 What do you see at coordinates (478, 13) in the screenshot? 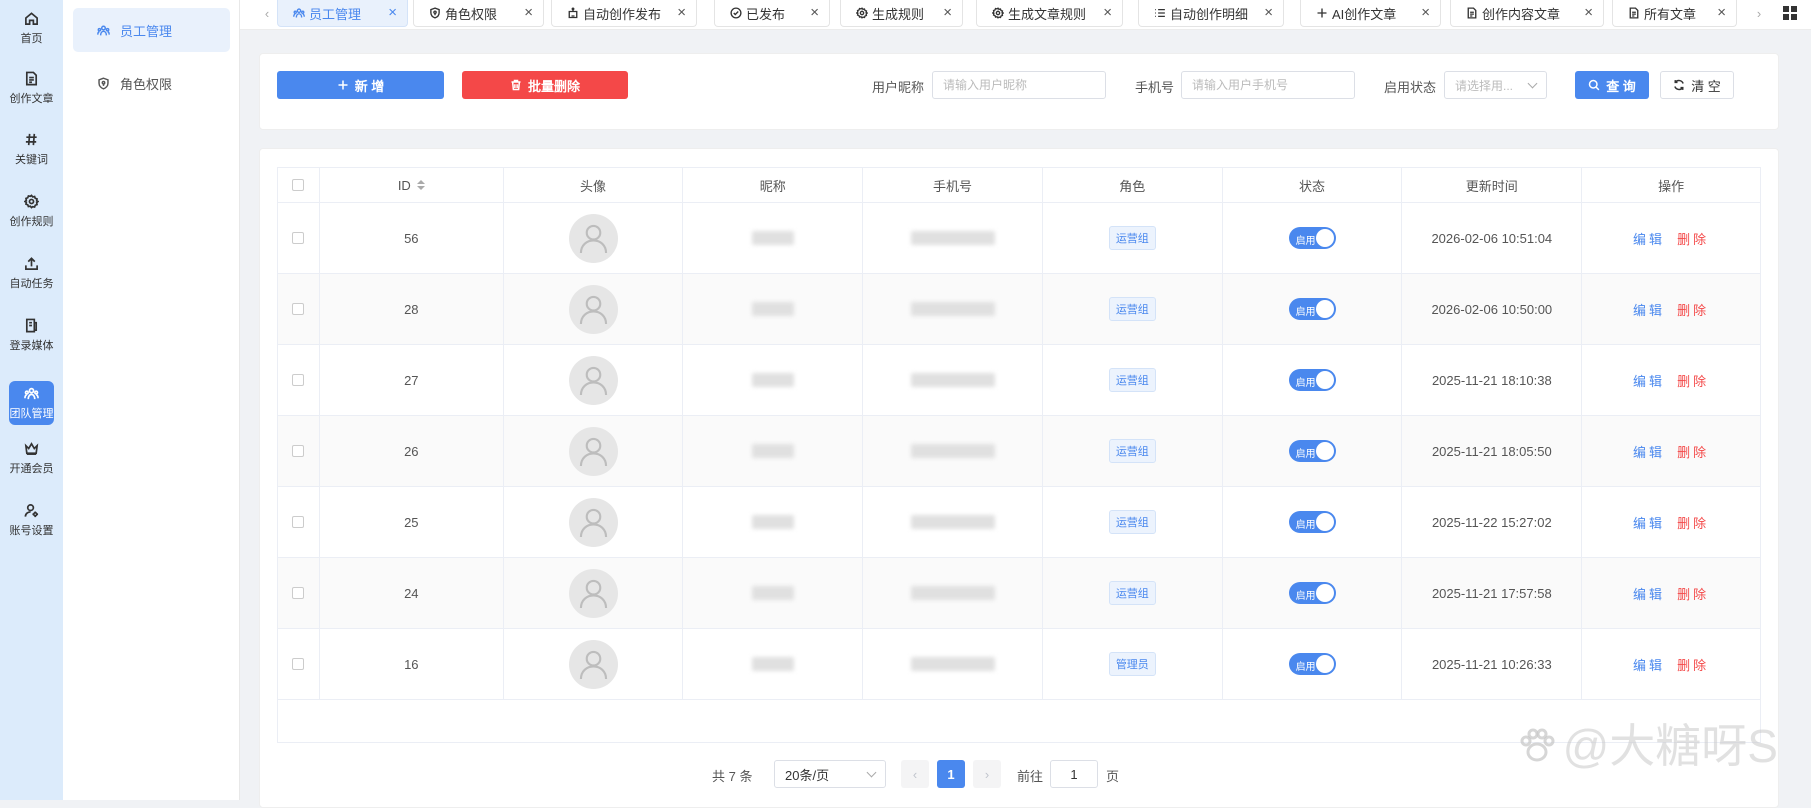
I see `tab-role-permissions: 角色权限 ×` at bounding box center [478, 13].